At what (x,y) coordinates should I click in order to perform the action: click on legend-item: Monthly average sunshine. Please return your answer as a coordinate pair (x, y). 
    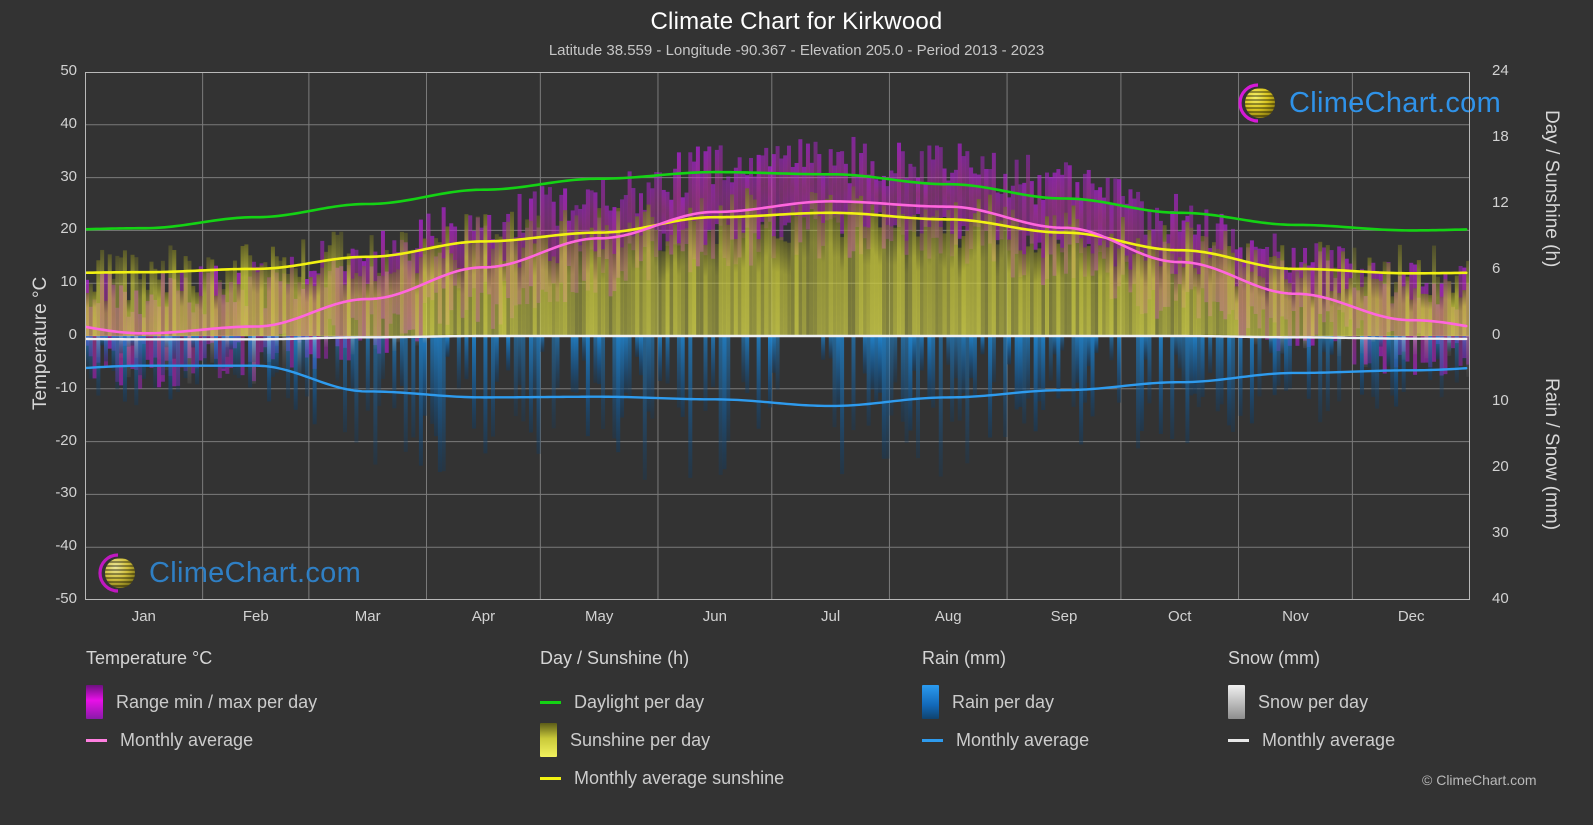
    Looking at the image, I should click on (662, 778).